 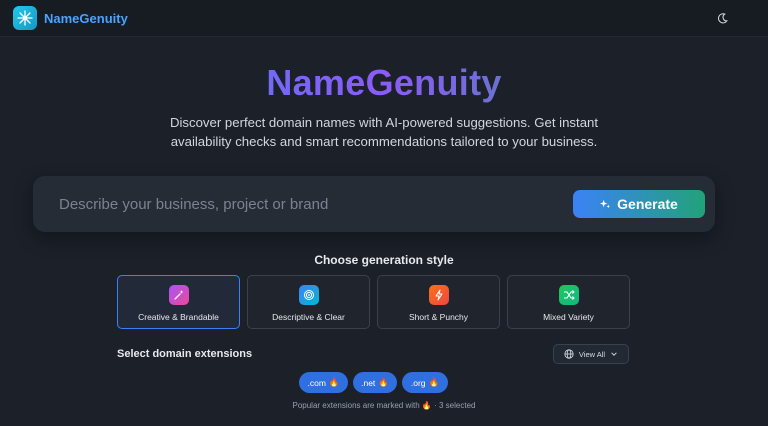 I want to click on style-option-short: Short & Punchy, so click(x=438, y=302).